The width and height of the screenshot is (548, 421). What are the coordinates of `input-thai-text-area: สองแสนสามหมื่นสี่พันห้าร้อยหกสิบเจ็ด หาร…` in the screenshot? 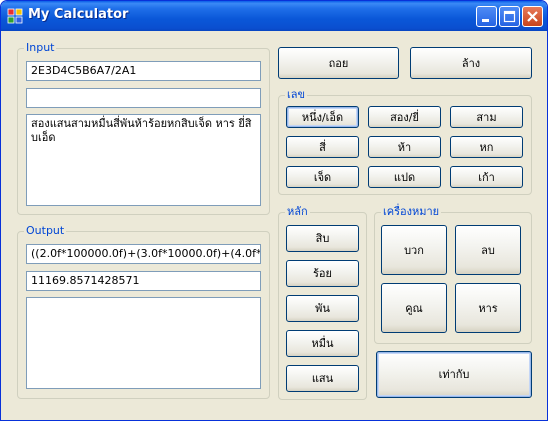 It's located at (143, 160).